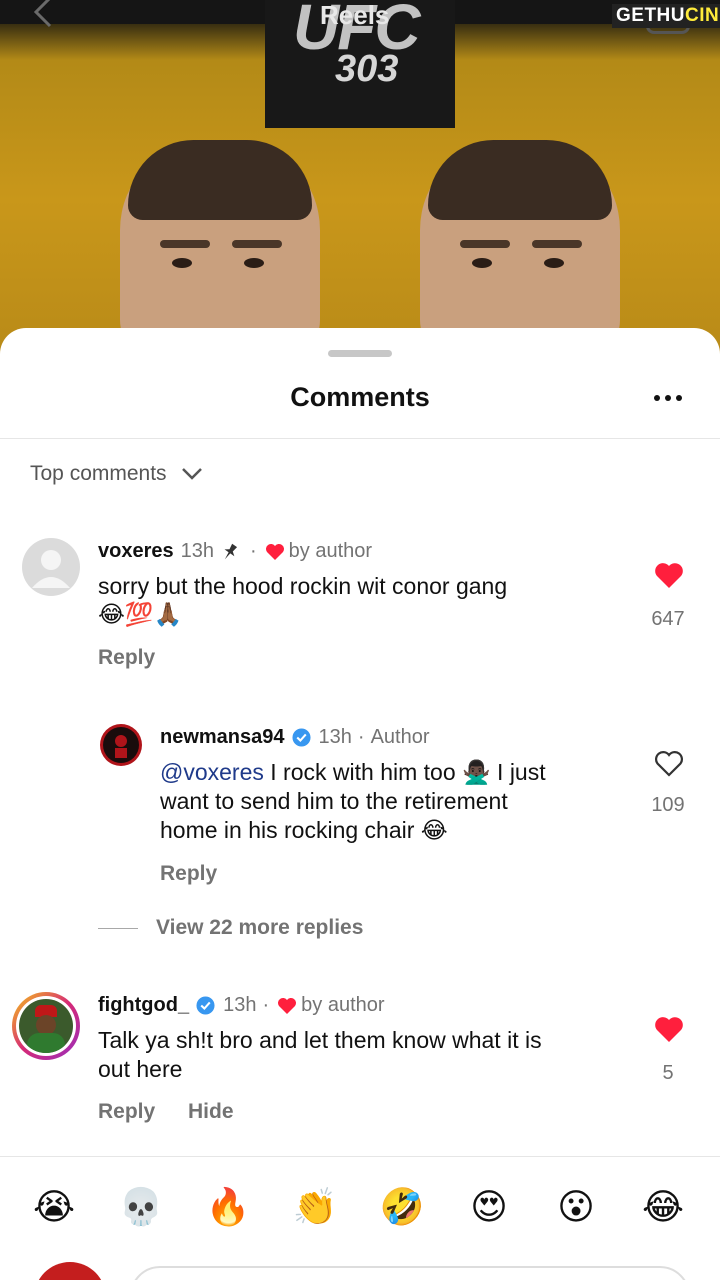  What do you see at coordinates (489, 1208) in the screenshot?
I see `emoji-heart-eyes: 😍` at bounding box center [489, 1208].